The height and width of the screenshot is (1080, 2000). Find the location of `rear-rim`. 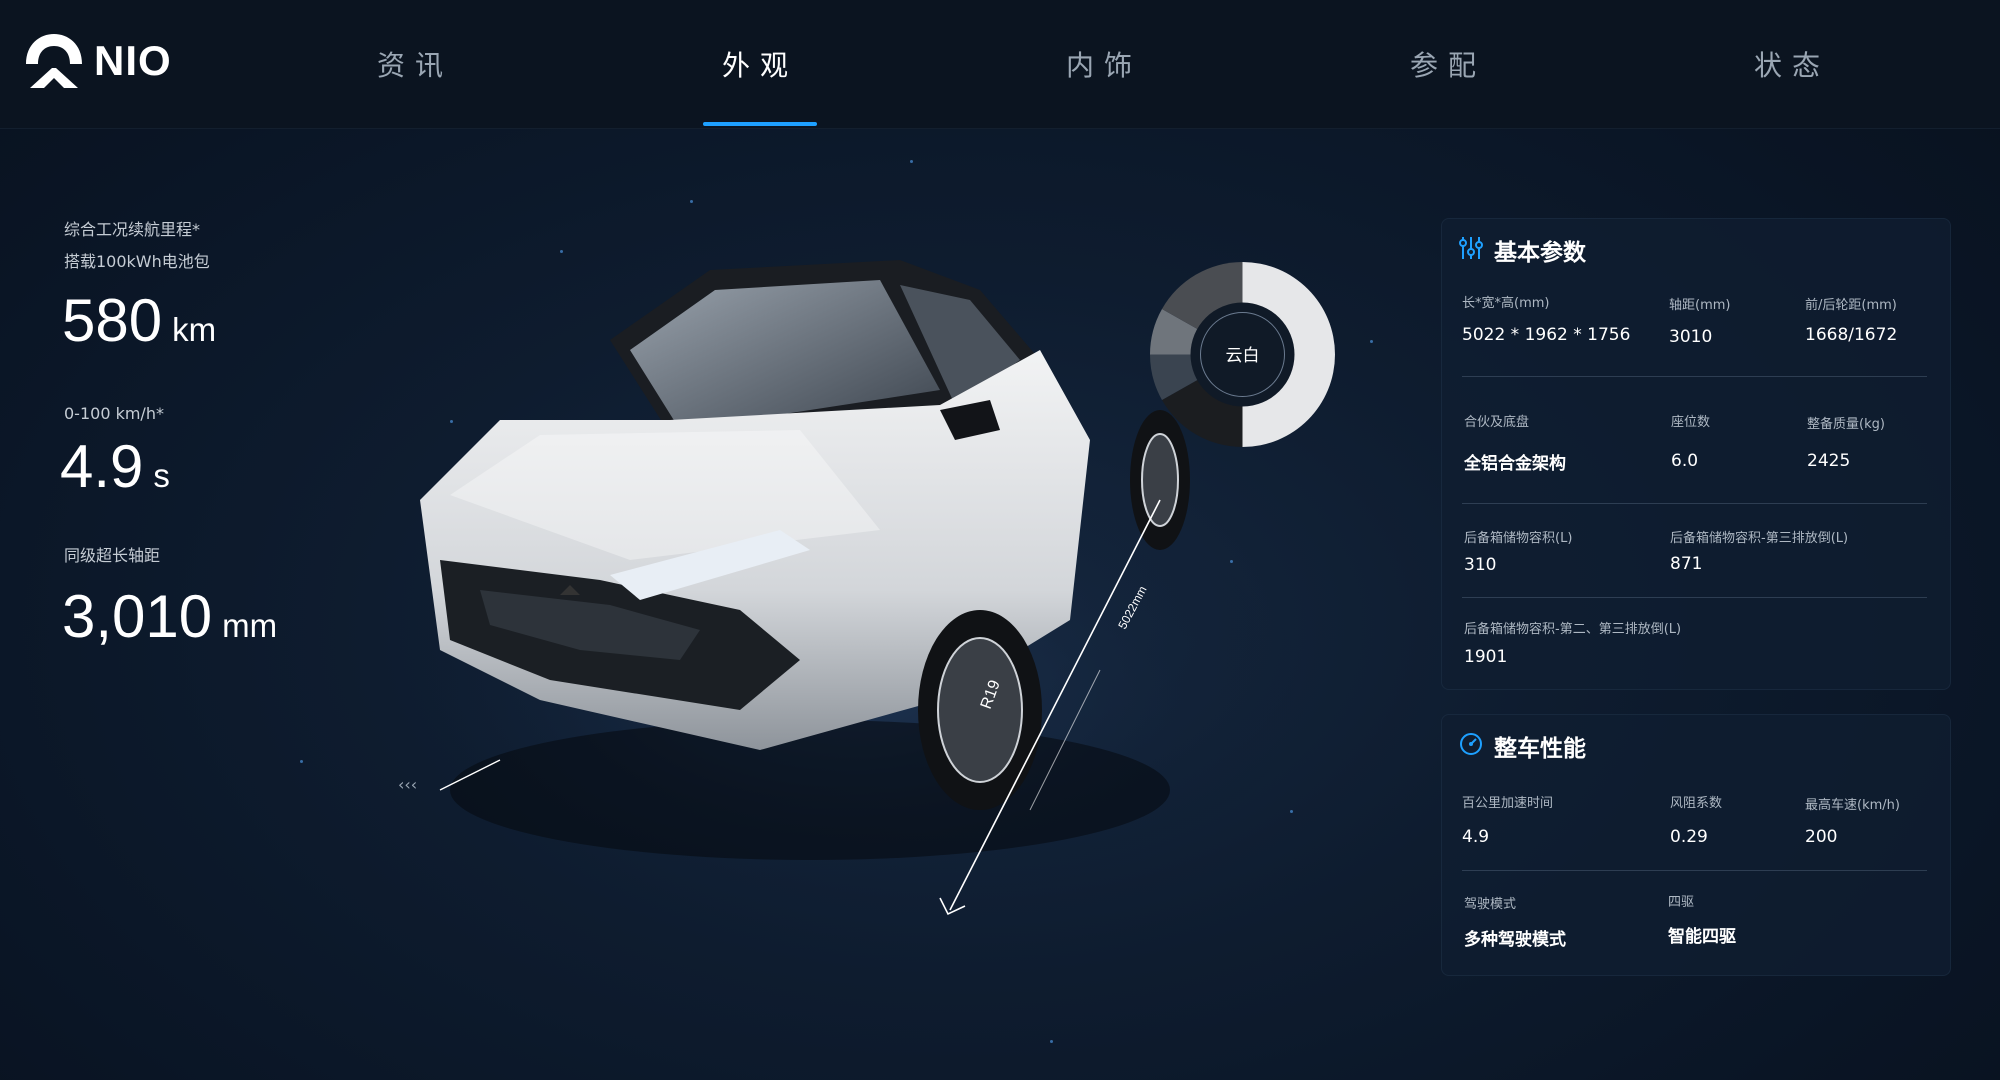

rear-rim is located at coordinates (1160, 480).